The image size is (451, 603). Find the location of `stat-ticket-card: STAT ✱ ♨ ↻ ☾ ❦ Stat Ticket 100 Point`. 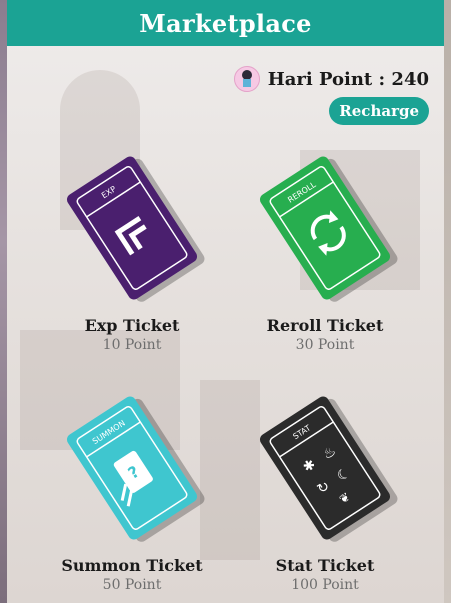

stat-ticket-card: STAT ✱ ♨ ↻ ☾ ❦ Stat Ticket 100 Point is located at coordinates (325, 491).